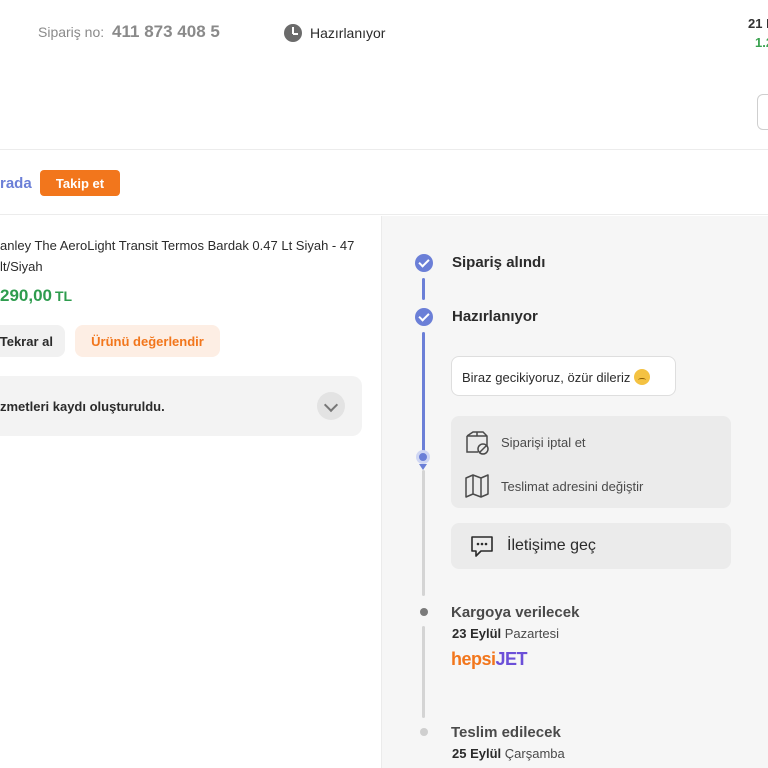 The width and height of the screenshot is (768, 768). I want to click on cancel-order-label: Siparişi iptal et, so click(543, 442).